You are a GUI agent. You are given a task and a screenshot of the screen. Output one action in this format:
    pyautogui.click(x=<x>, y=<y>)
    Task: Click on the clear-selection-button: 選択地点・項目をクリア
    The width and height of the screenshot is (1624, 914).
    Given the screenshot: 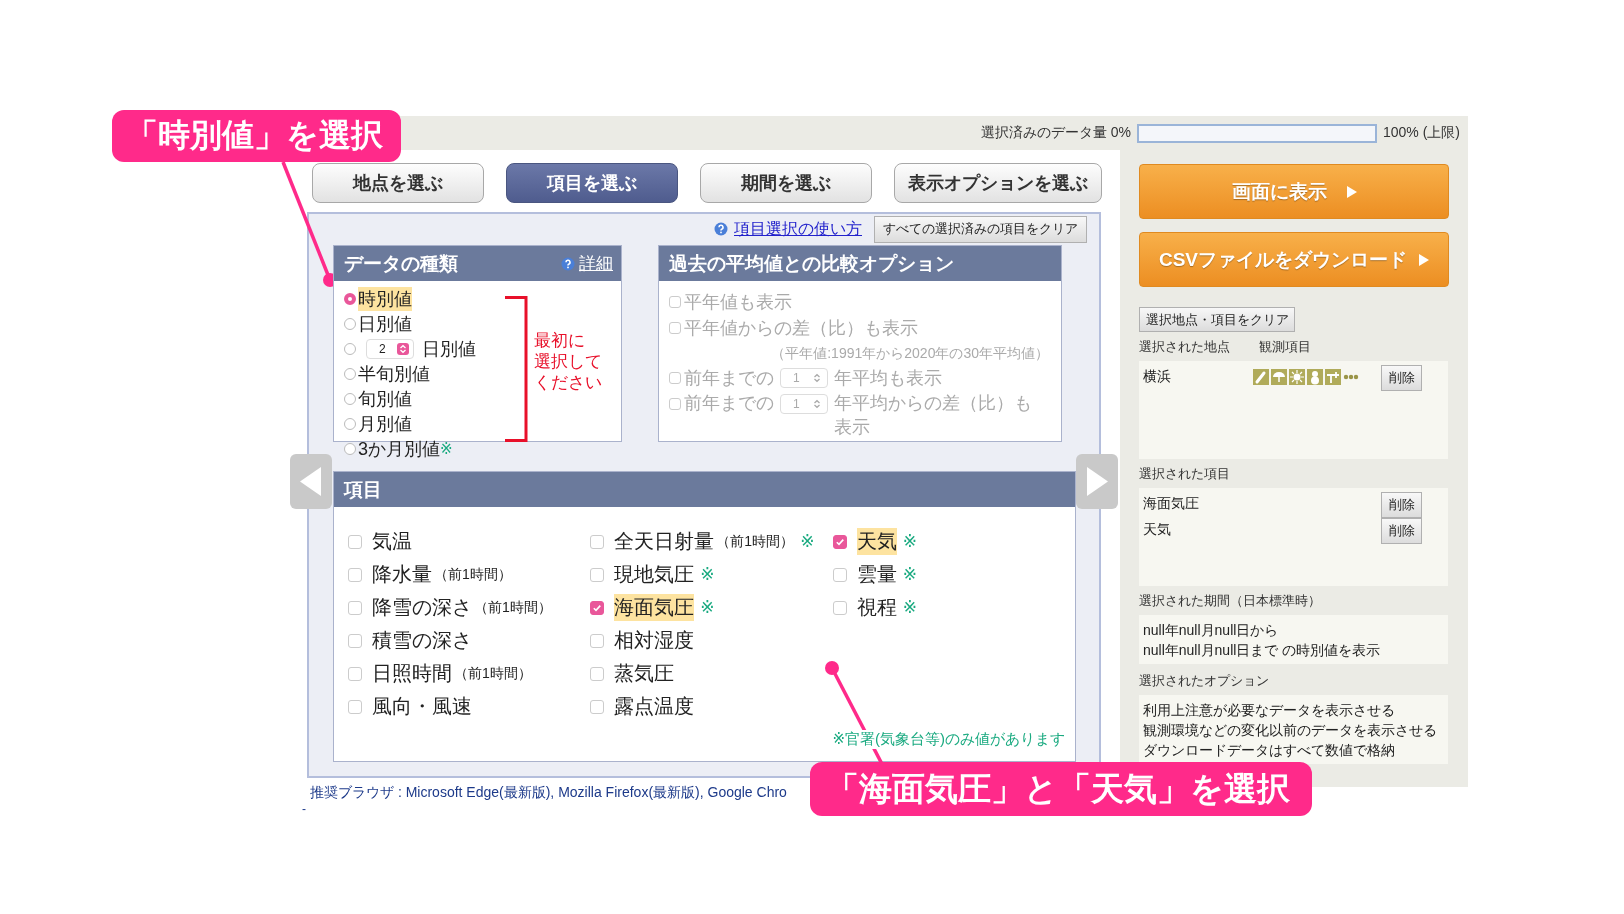 What is the action you would take?
    pyautogui.click(x=1217, y=319)
    